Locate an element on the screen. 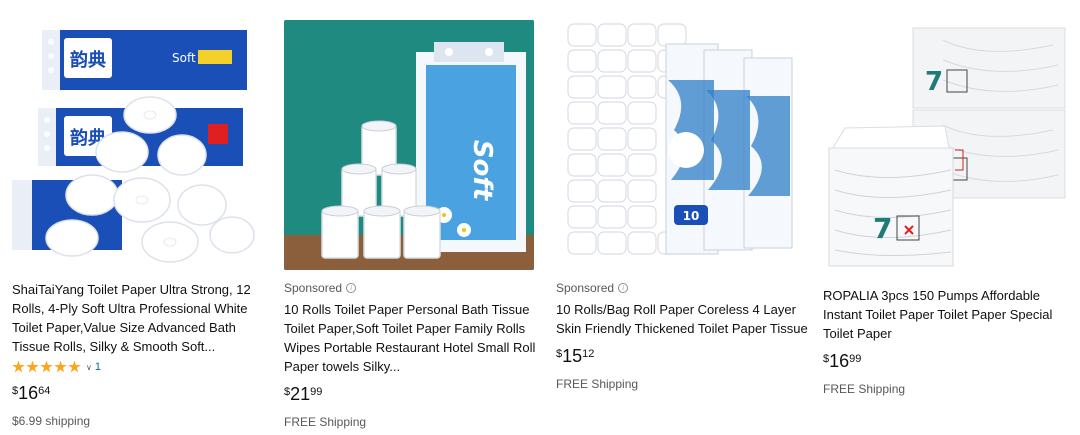 The width and height of the screenshot is (1080, 435). price: $ 16 99 is located at coordinates (949, 362).